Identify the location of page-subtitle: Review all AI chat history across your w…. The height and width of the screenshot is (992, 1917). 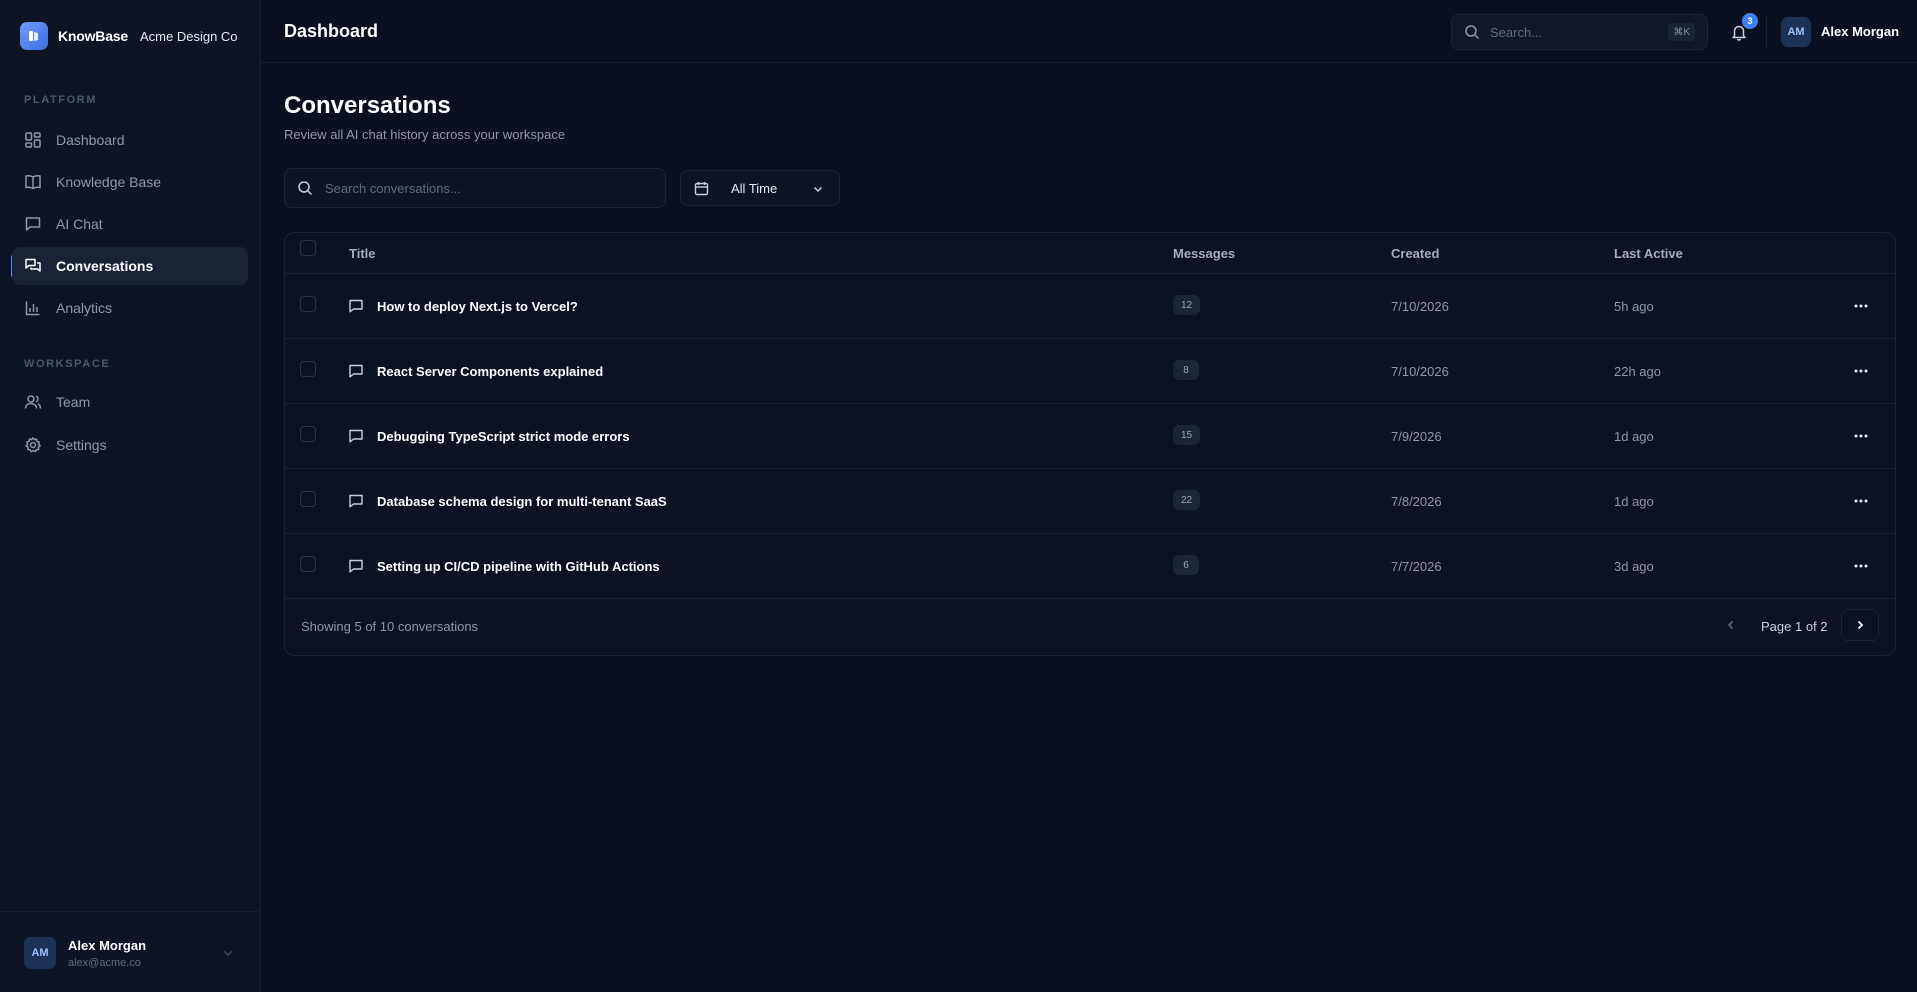
(425, 134).